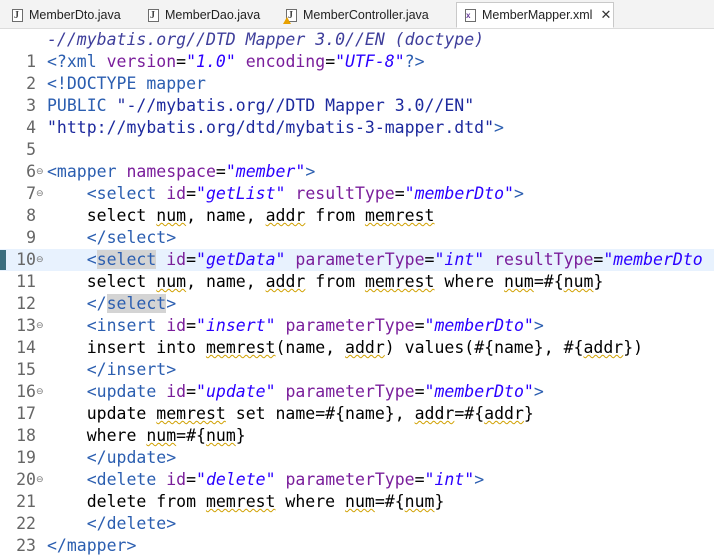  I want to click on code-line: 18 where num=#{num}, so click(357, 436).